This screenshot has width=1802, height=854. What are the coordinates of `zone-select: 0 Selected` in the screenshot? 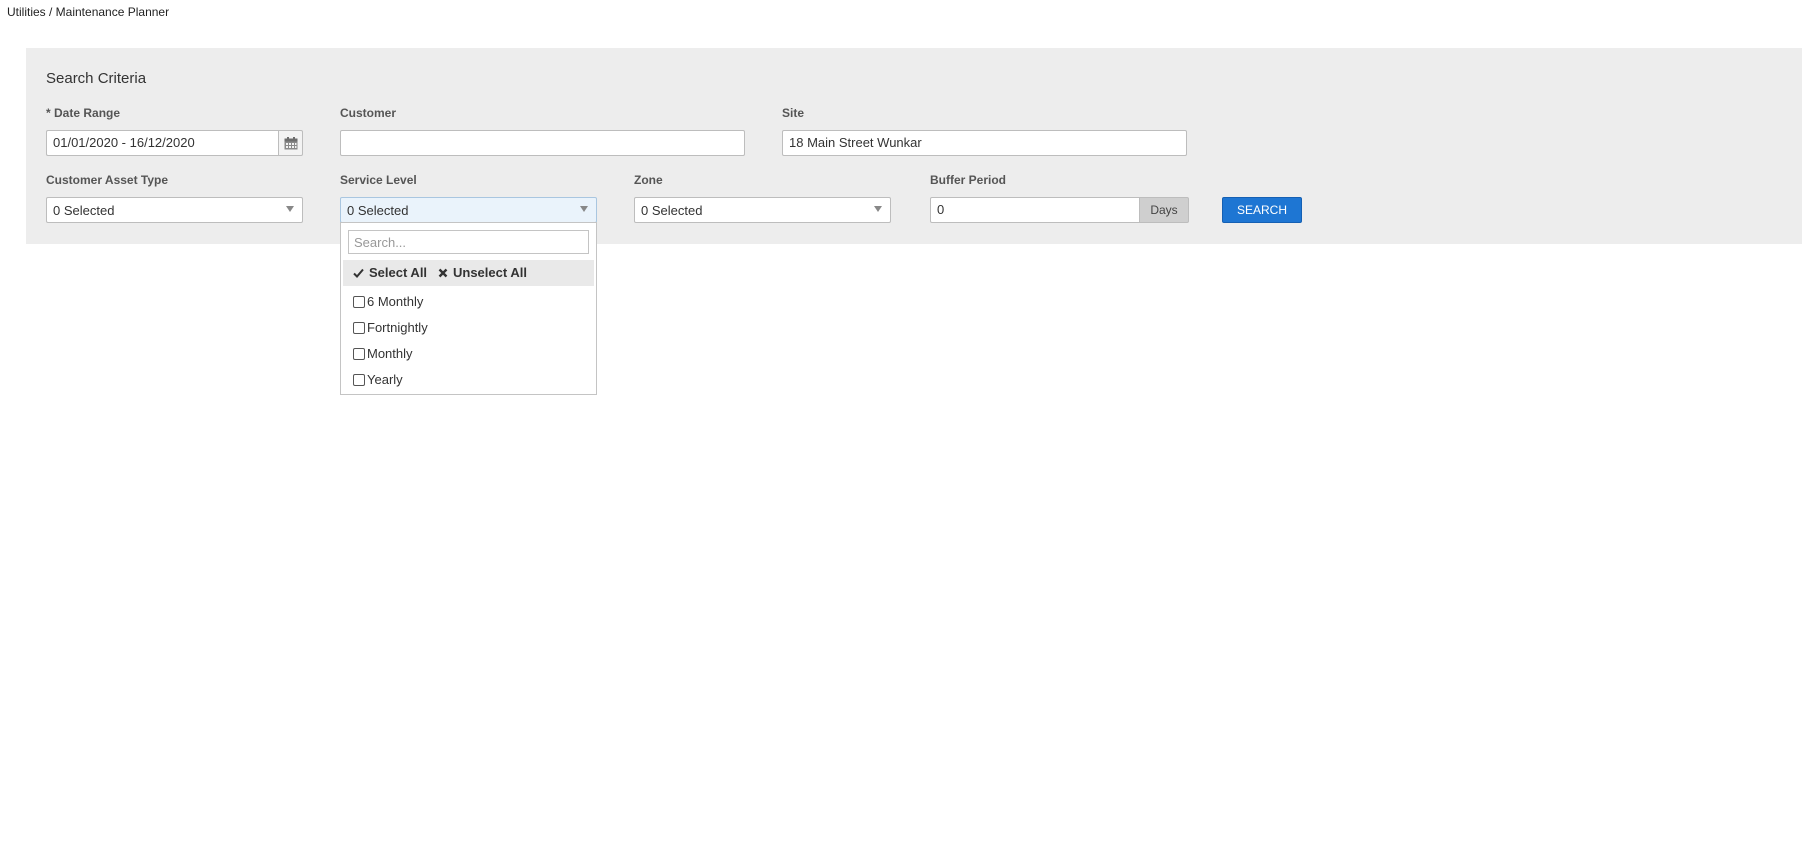 It's located at (762, 210).